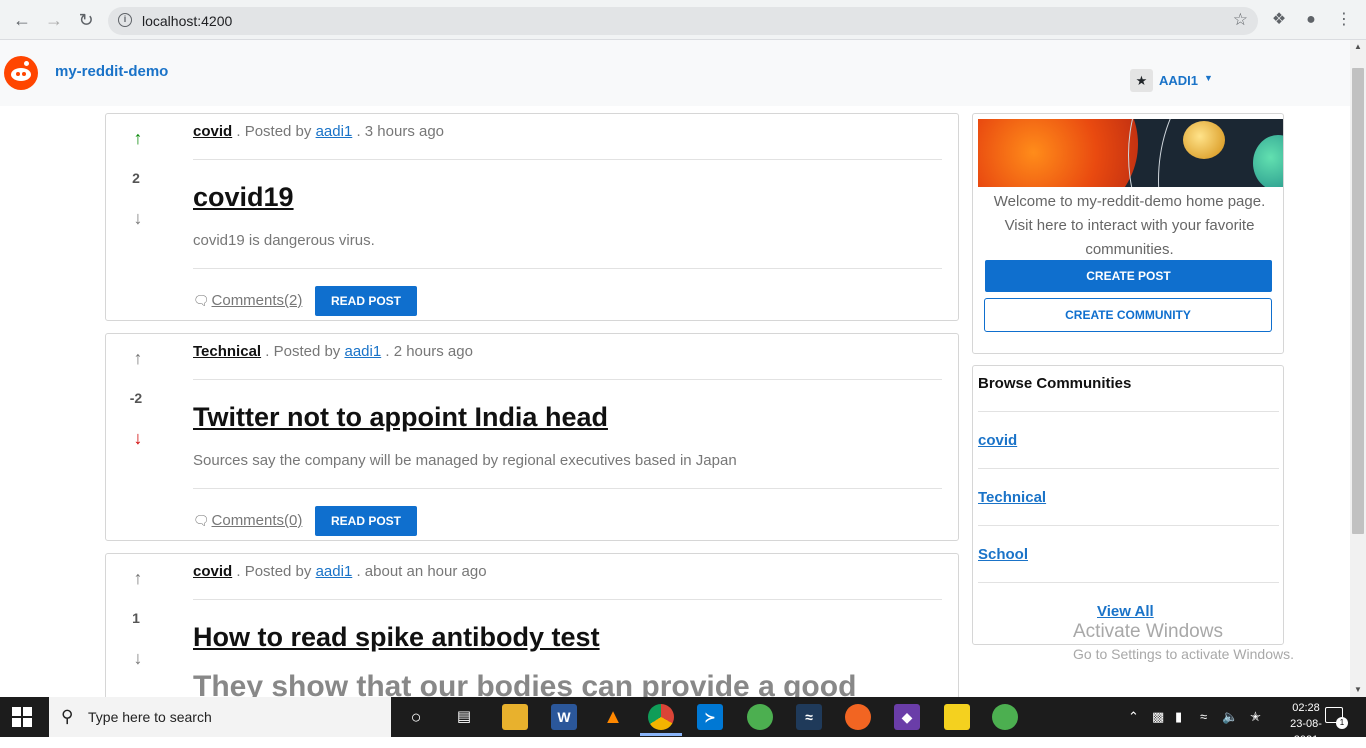 The image size is (1366, 748). Describe the element at coordinates (661, 717) in the screenshot. I see `chrome-icon` at that location.